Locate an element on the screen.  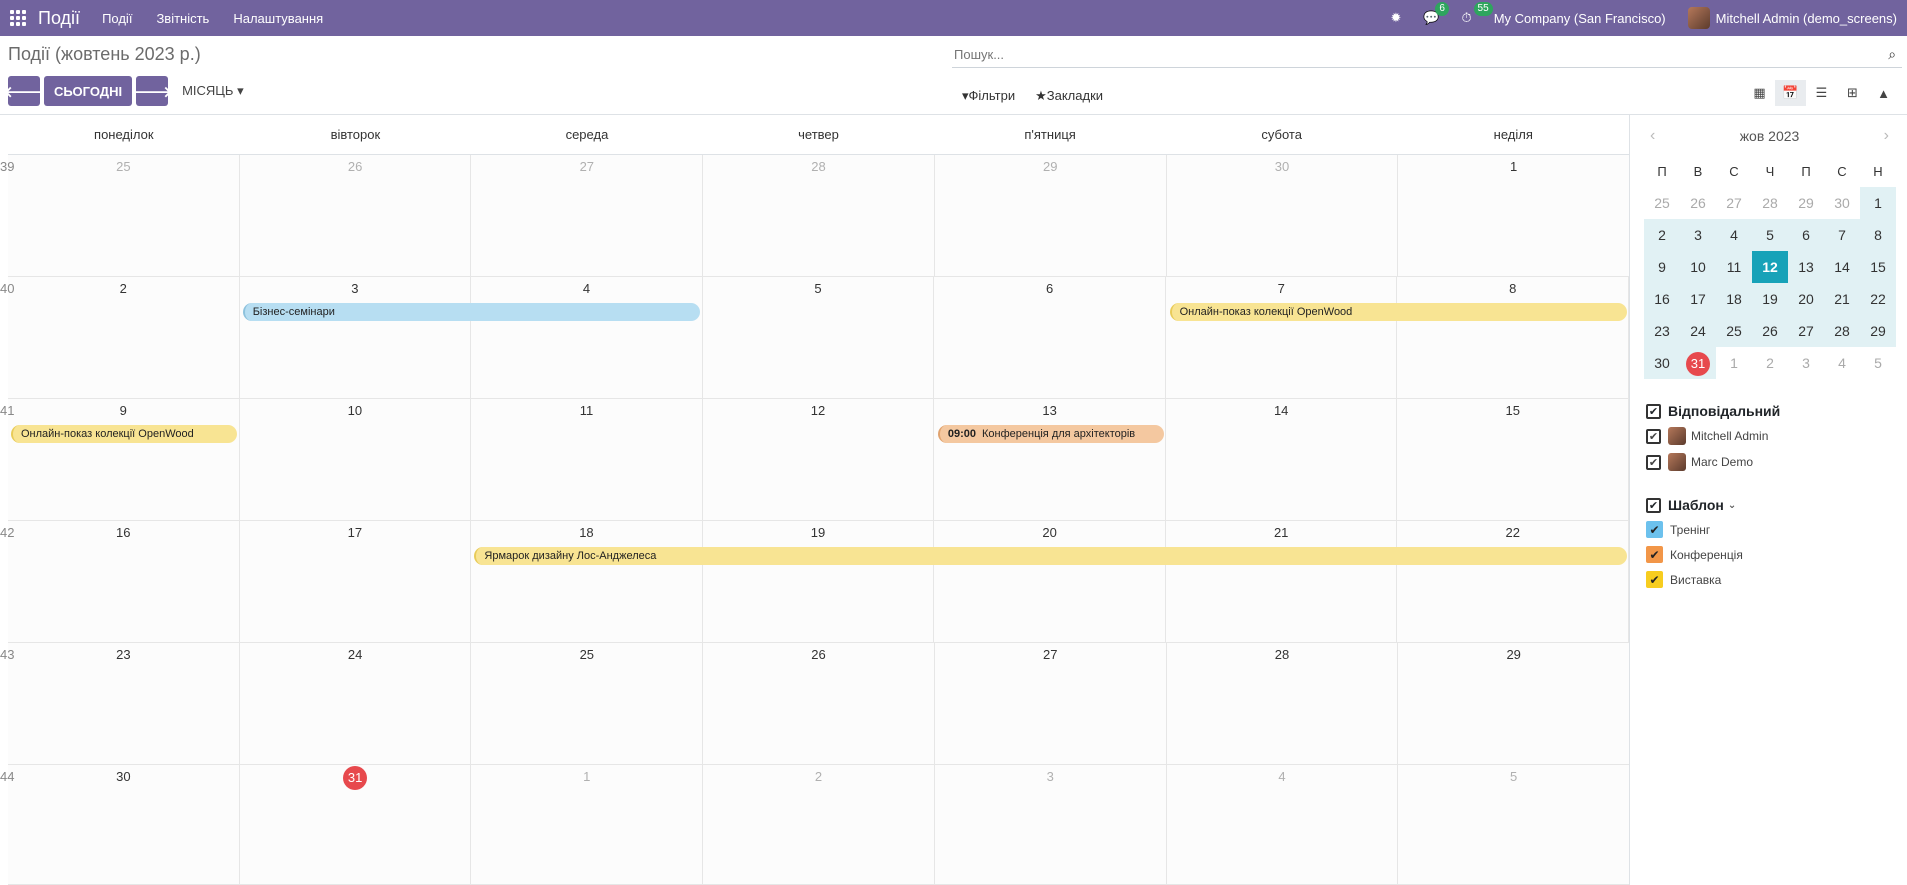
day-cell: 31 is located at coordinates (355, 824).